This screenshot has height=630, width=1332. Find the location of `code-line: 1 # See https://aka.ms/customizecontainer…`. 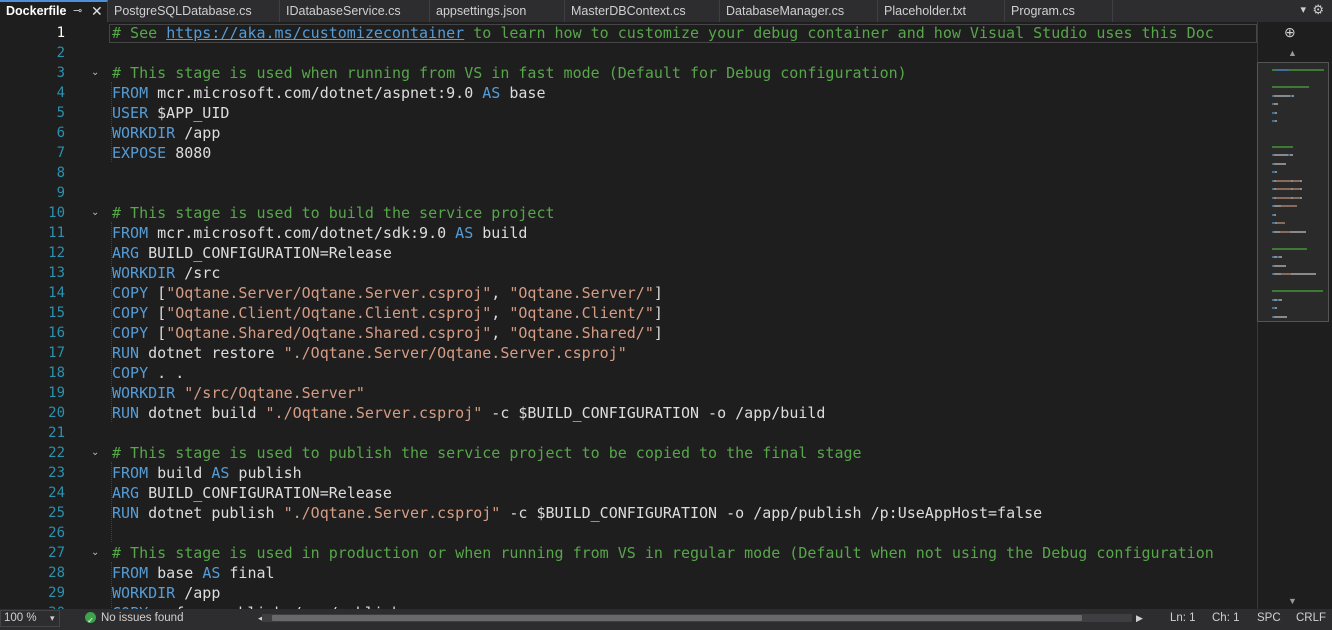

code-line: 1 # See https://aka.ms/customizecontainer… is located at coordinates (628, 33).